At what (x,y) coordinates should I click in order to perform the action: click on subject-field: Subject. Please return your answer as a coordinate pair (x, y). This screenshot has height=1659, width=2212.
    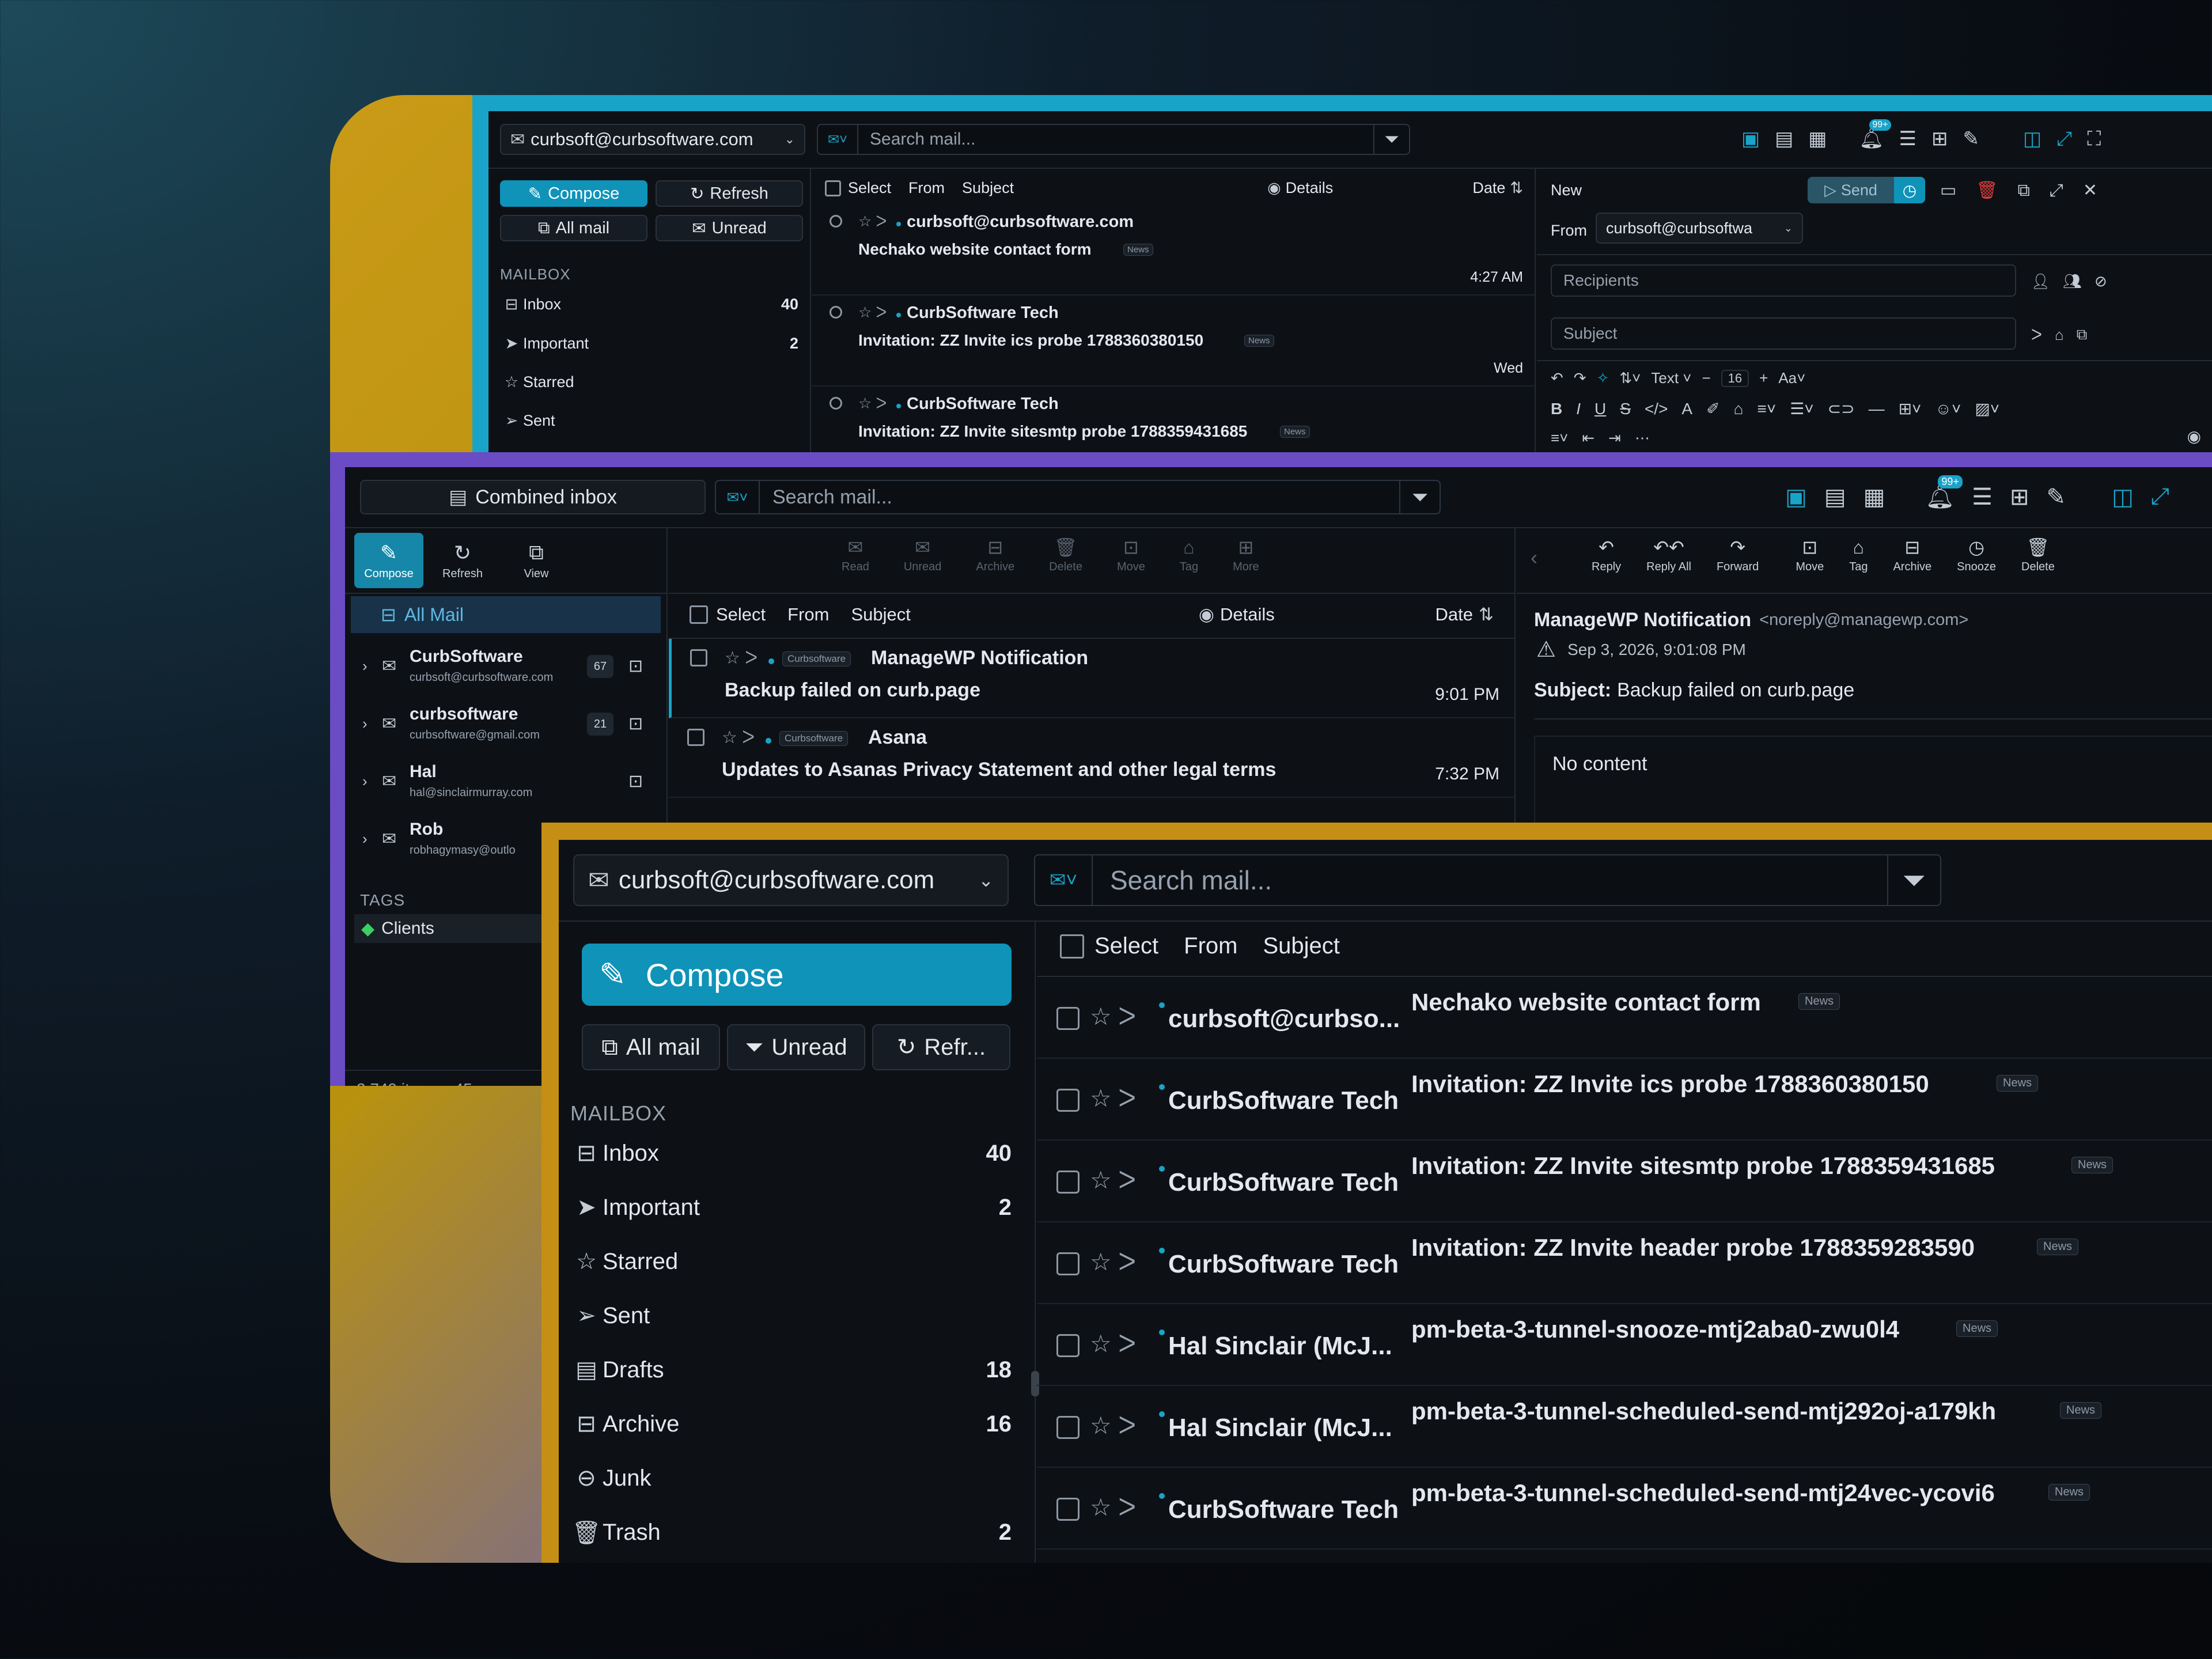
    Looking at the image, I should click on (1783, 333).